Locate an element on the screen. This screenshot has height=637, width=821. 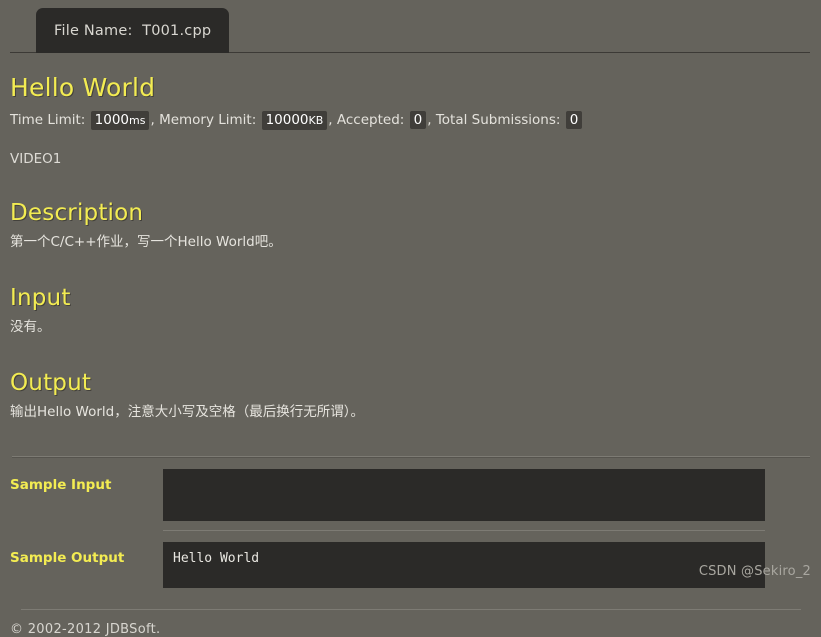
description-heading: Description is located at coordinates (77, 213).